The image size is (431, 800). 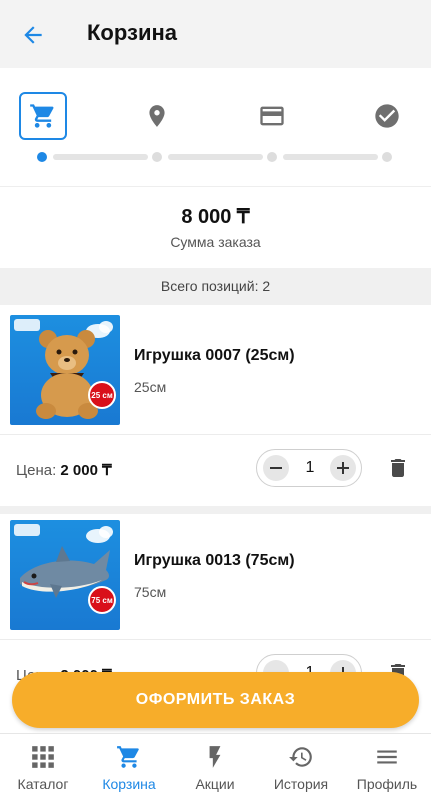 I want to click on step-cart, so click(x=43, y=116).